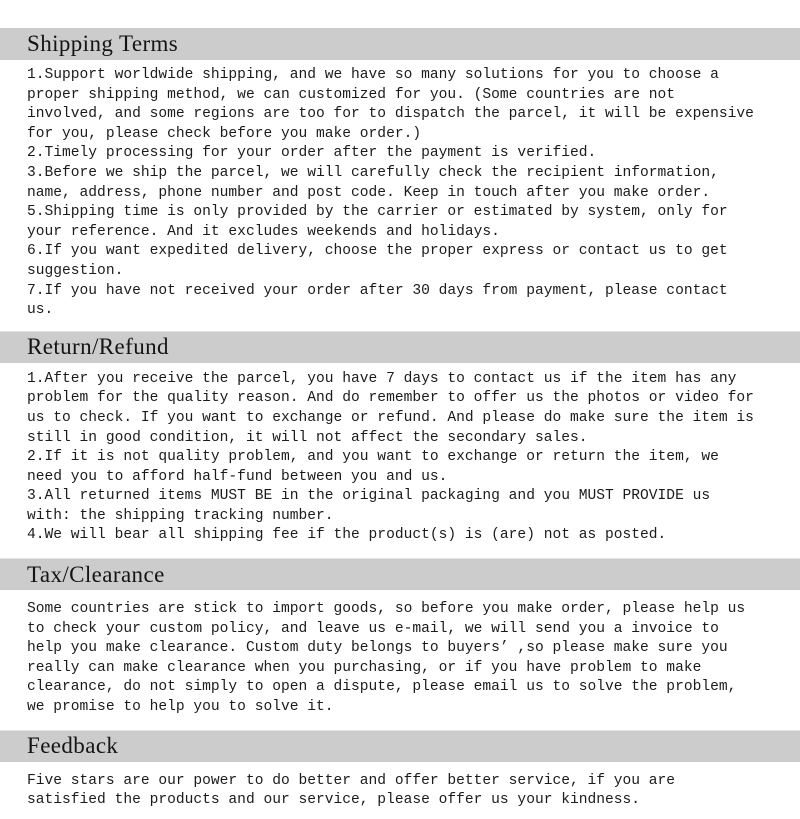 The image size is (800, 819). Describe the element at coordinates (400, 745) in the screenshot. I see `section-header-feedback: Feedback` at that location.